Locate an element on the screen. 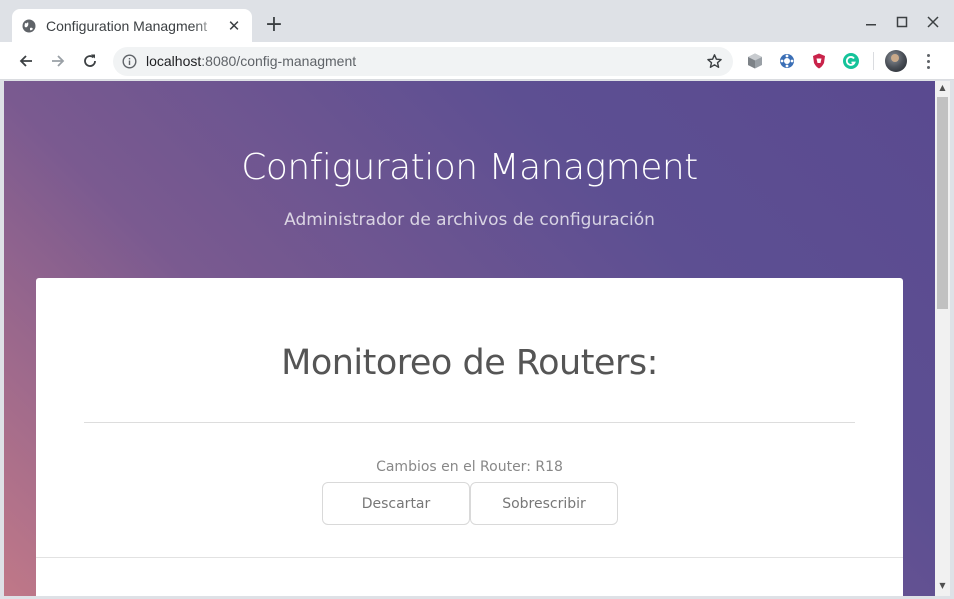 This screenshot has width=954, height=599. card-title: Monitoreo de Routers: is located at coordinates (469, 363).